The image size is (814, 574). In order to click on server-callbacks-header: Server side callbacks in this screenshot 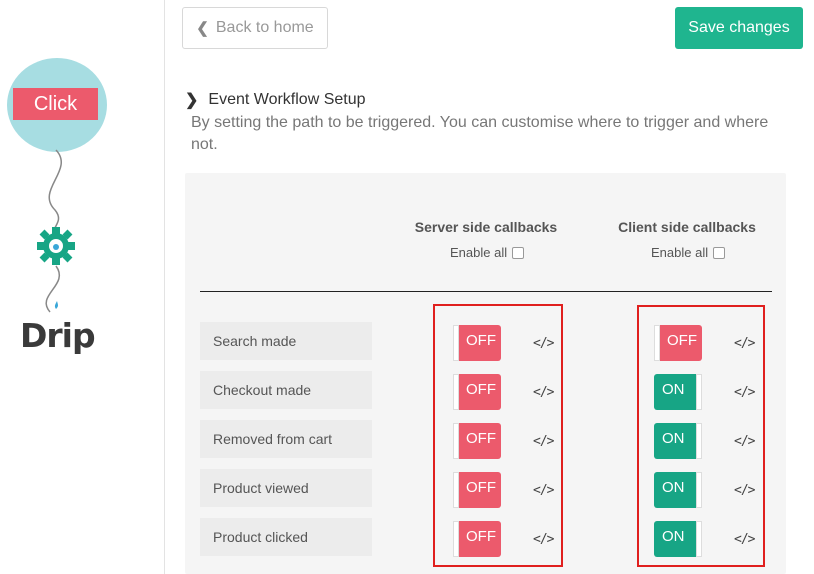, I will do `click(486, 227)`.